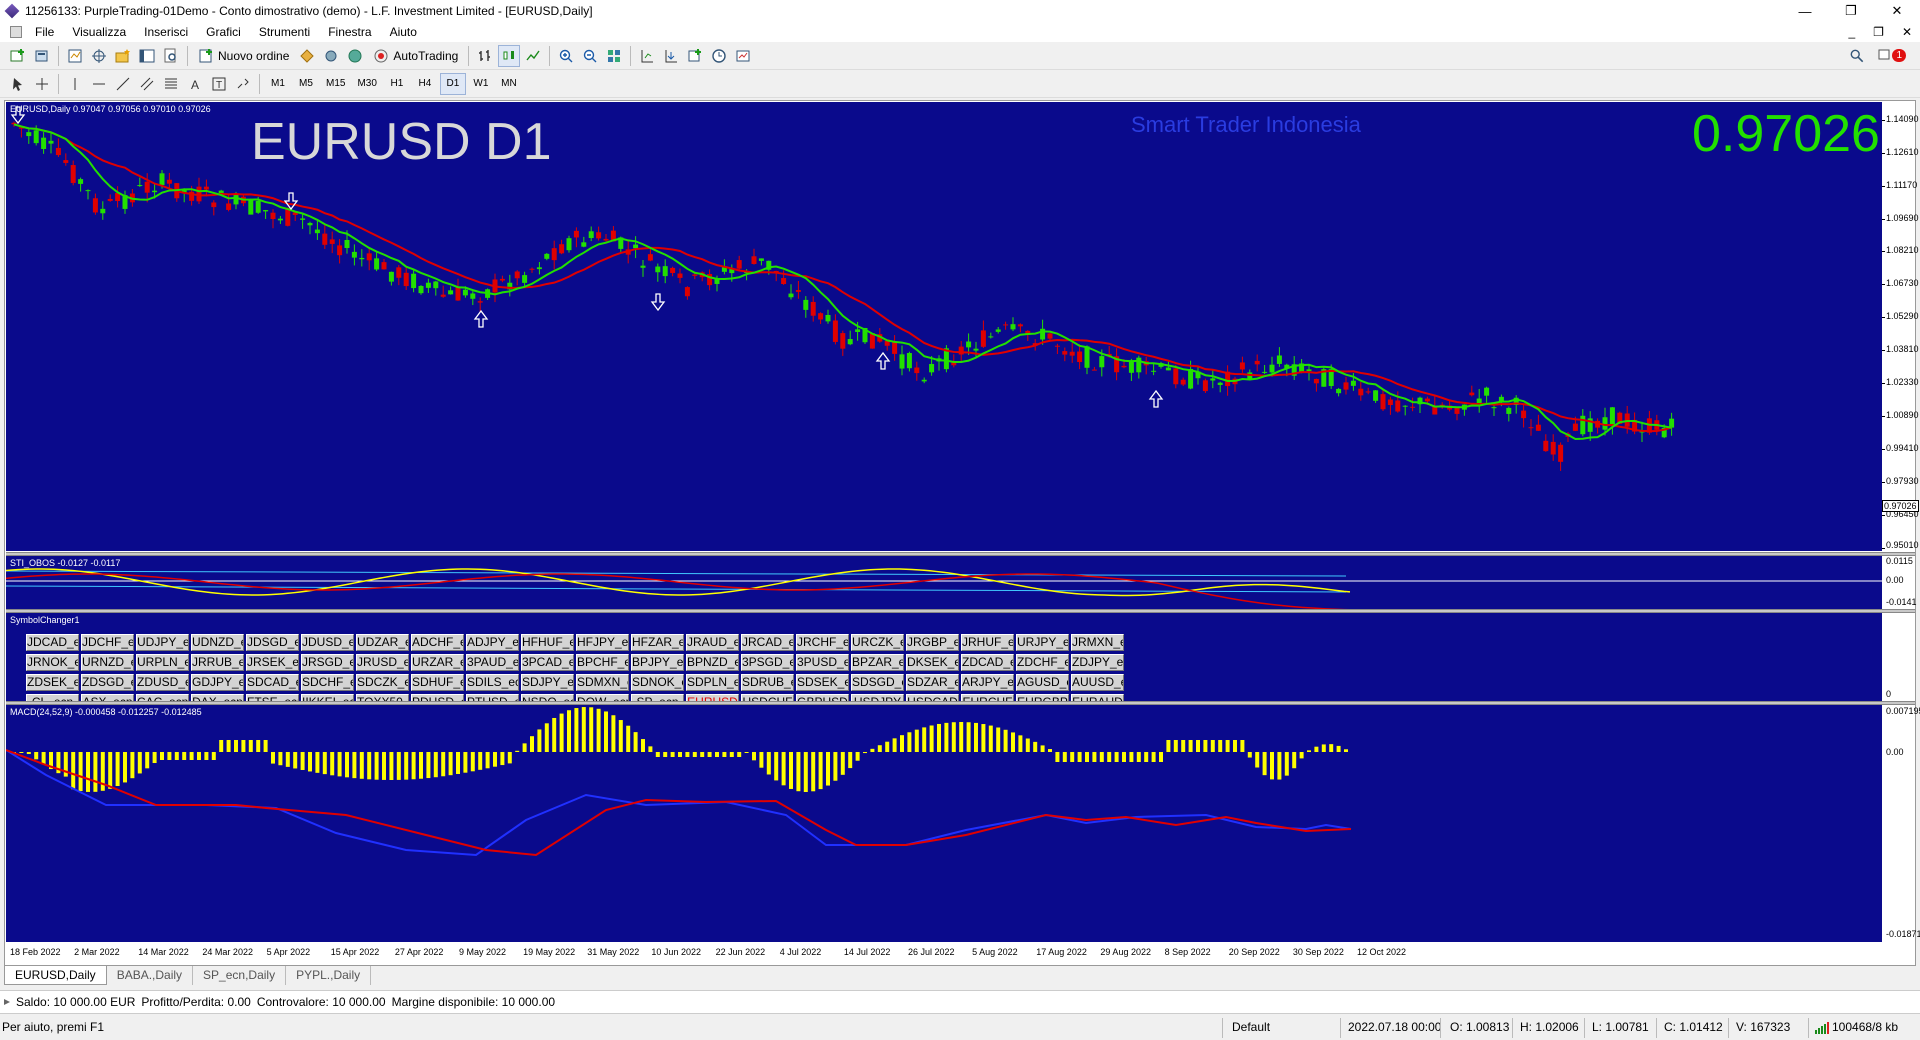  What do you see at coordinates (223, 32) in the screenshot?
I see `menu-grafici: Grafici` at bounding box center [223, 32].